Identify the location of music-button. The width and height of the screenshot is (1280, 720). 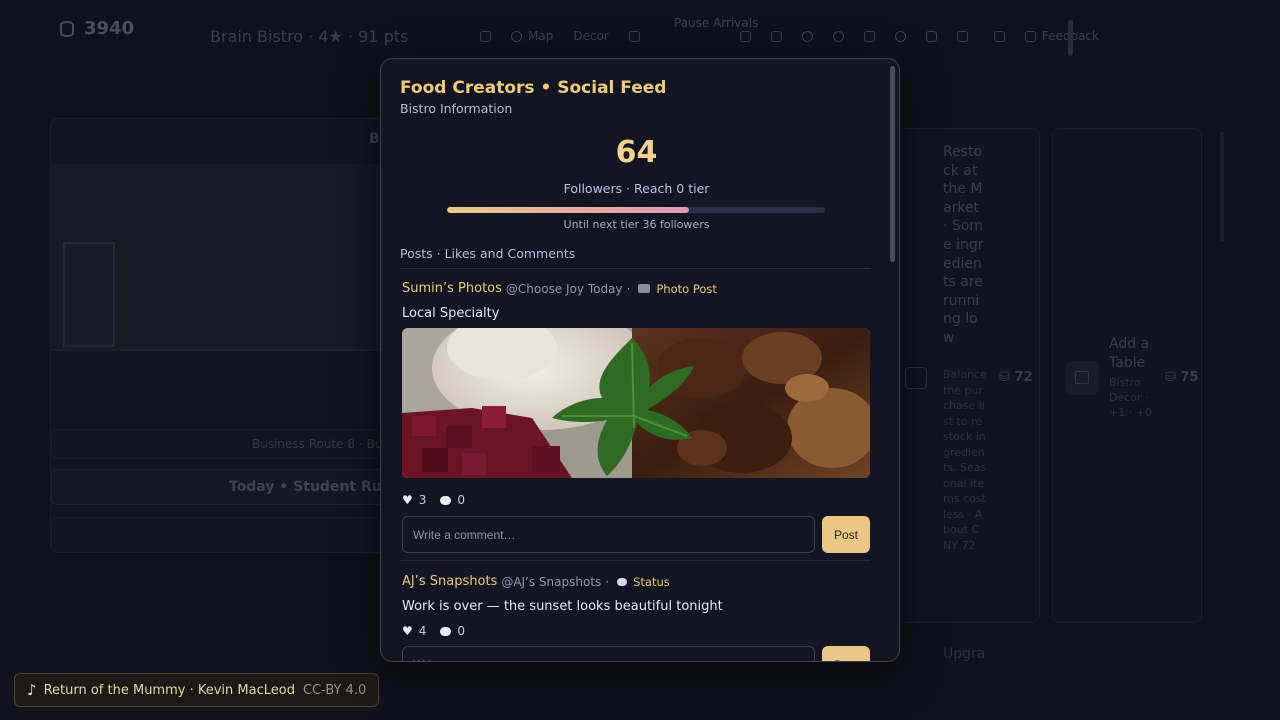
(776, 36).